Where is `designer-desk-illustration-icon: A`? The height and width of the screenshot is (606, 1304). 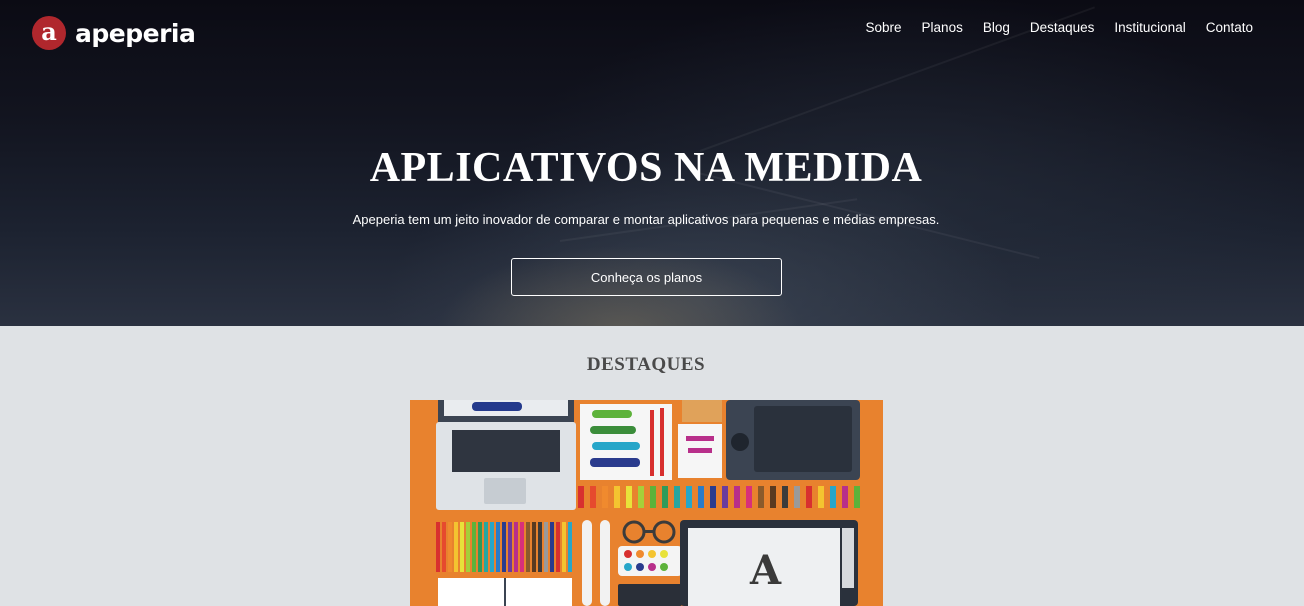 designer-desk-illustration-icon: A is located at coordinates (646, 503).